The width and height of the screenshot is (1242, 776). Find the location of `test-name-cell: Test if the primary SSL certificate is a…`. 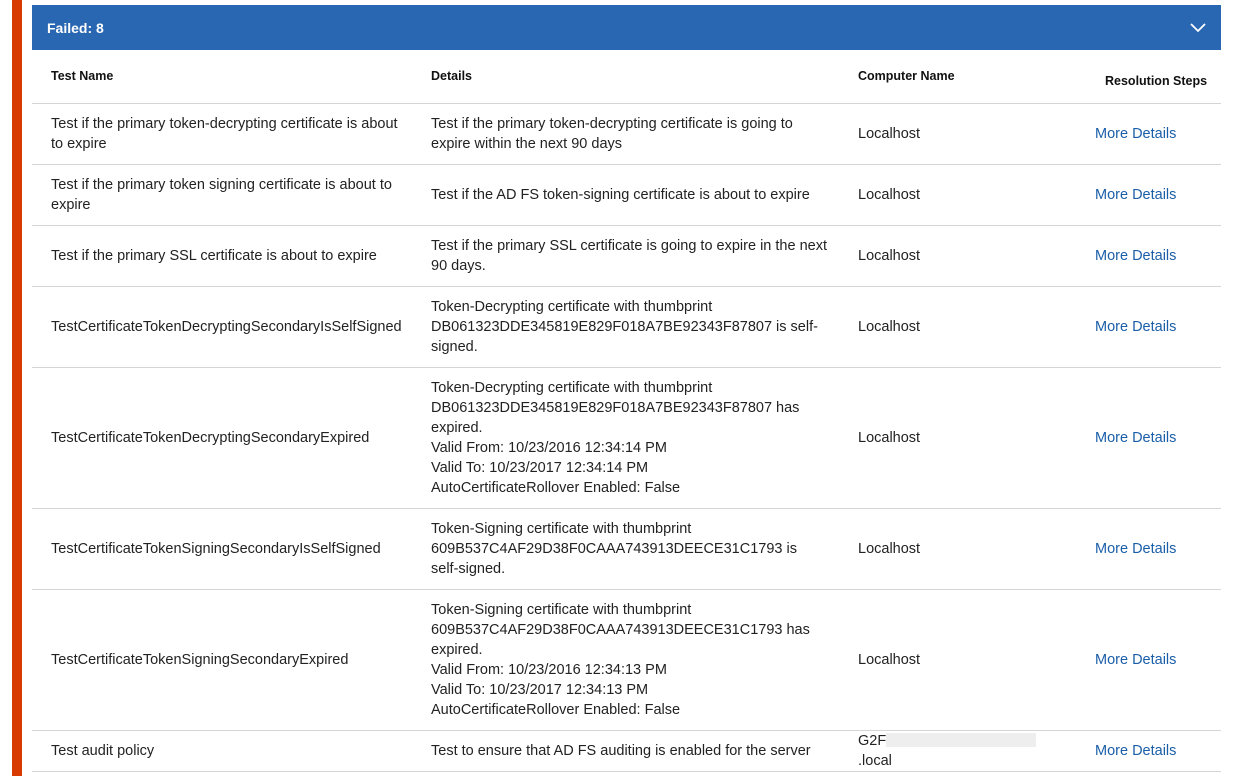

test-name-cell: Test if the primary SSL certificate is a… is located at coordinates (222, 256).